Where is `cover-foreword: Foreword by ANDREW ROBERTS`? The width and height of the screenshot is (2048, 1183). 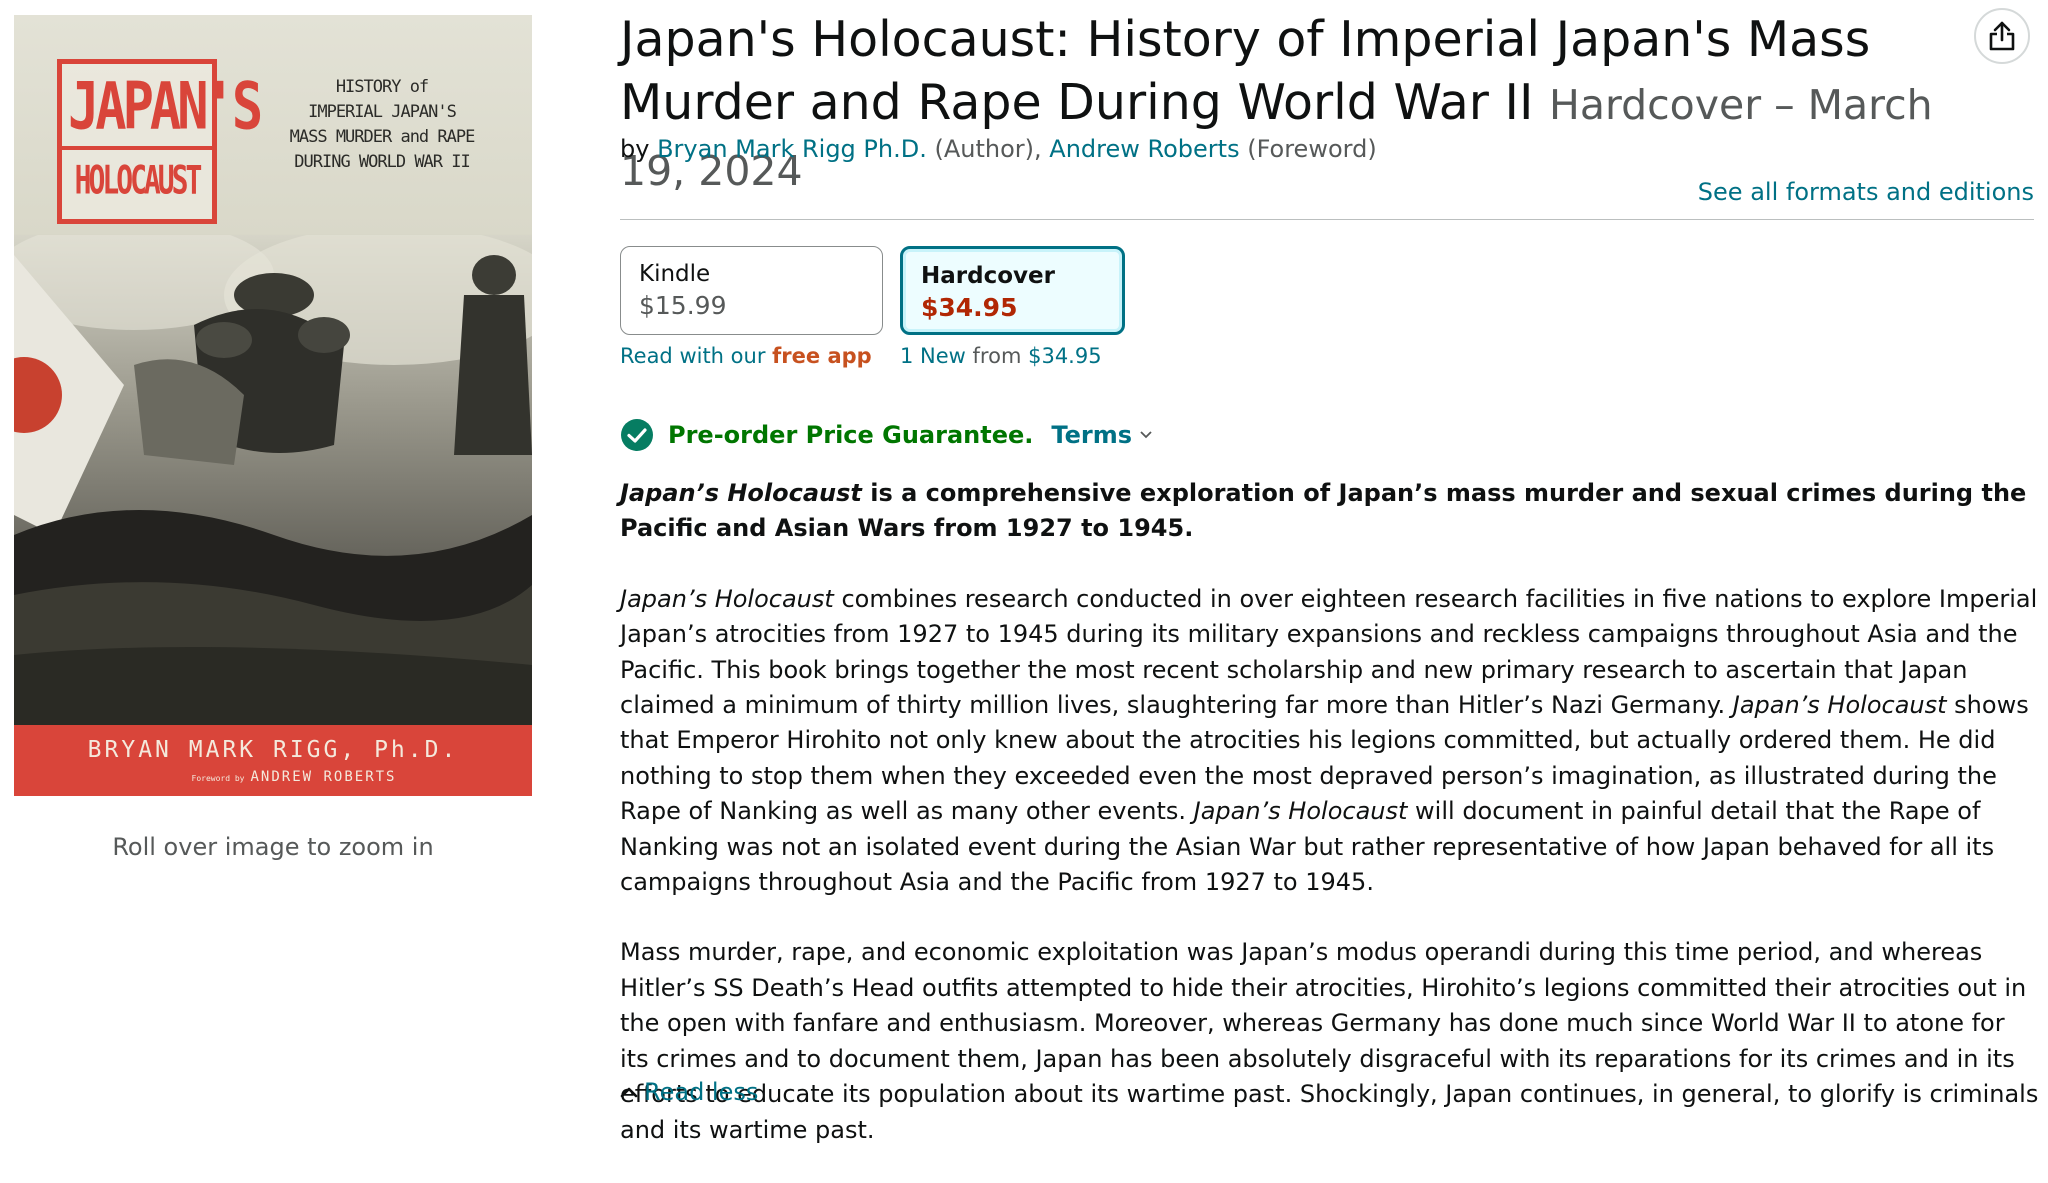
cover-foreword: Foreword by ANDREW ROBERTS is located at coordinates (273, 777).